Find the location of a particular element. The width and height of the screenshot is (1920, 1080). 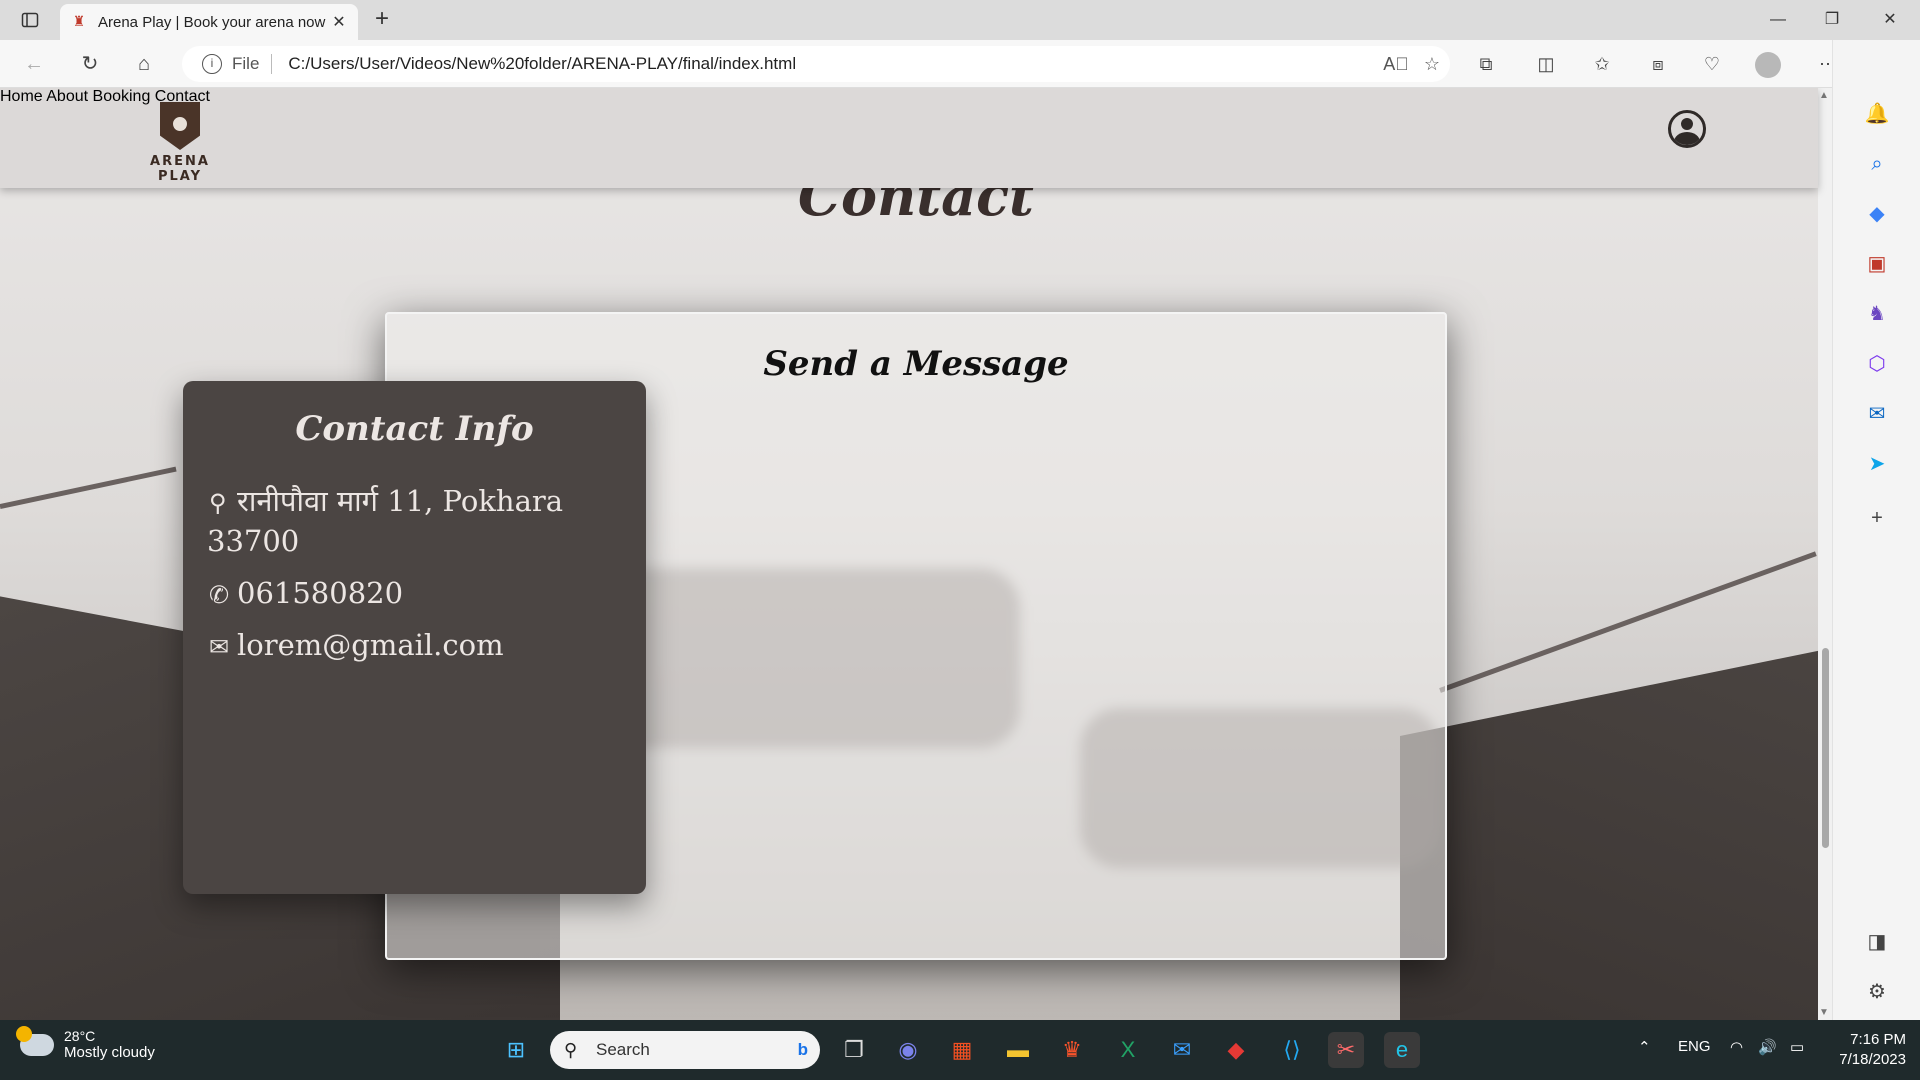

edge-browser-icon: e is located at coordinates (1402, 1050).